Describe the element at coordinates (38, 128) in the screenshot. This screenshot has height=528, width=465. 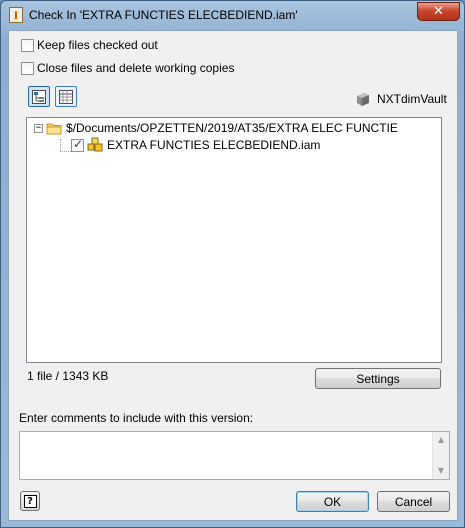
I see `collapse-toggle: −` at that location.